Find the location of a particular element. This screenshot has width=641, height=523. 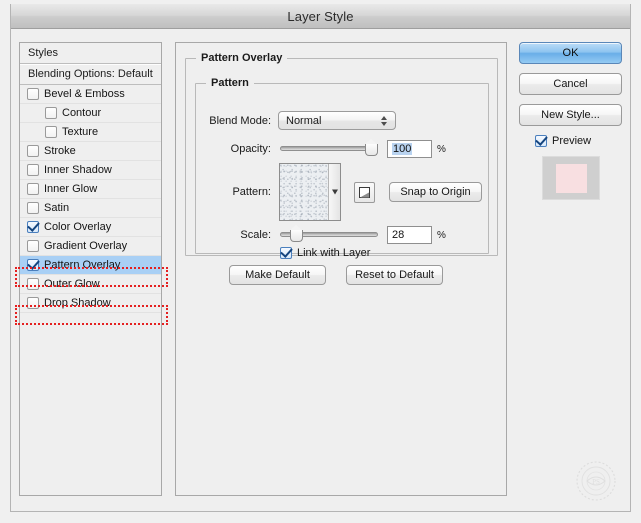

scale-unit: % is located at coordinates (441, 235).